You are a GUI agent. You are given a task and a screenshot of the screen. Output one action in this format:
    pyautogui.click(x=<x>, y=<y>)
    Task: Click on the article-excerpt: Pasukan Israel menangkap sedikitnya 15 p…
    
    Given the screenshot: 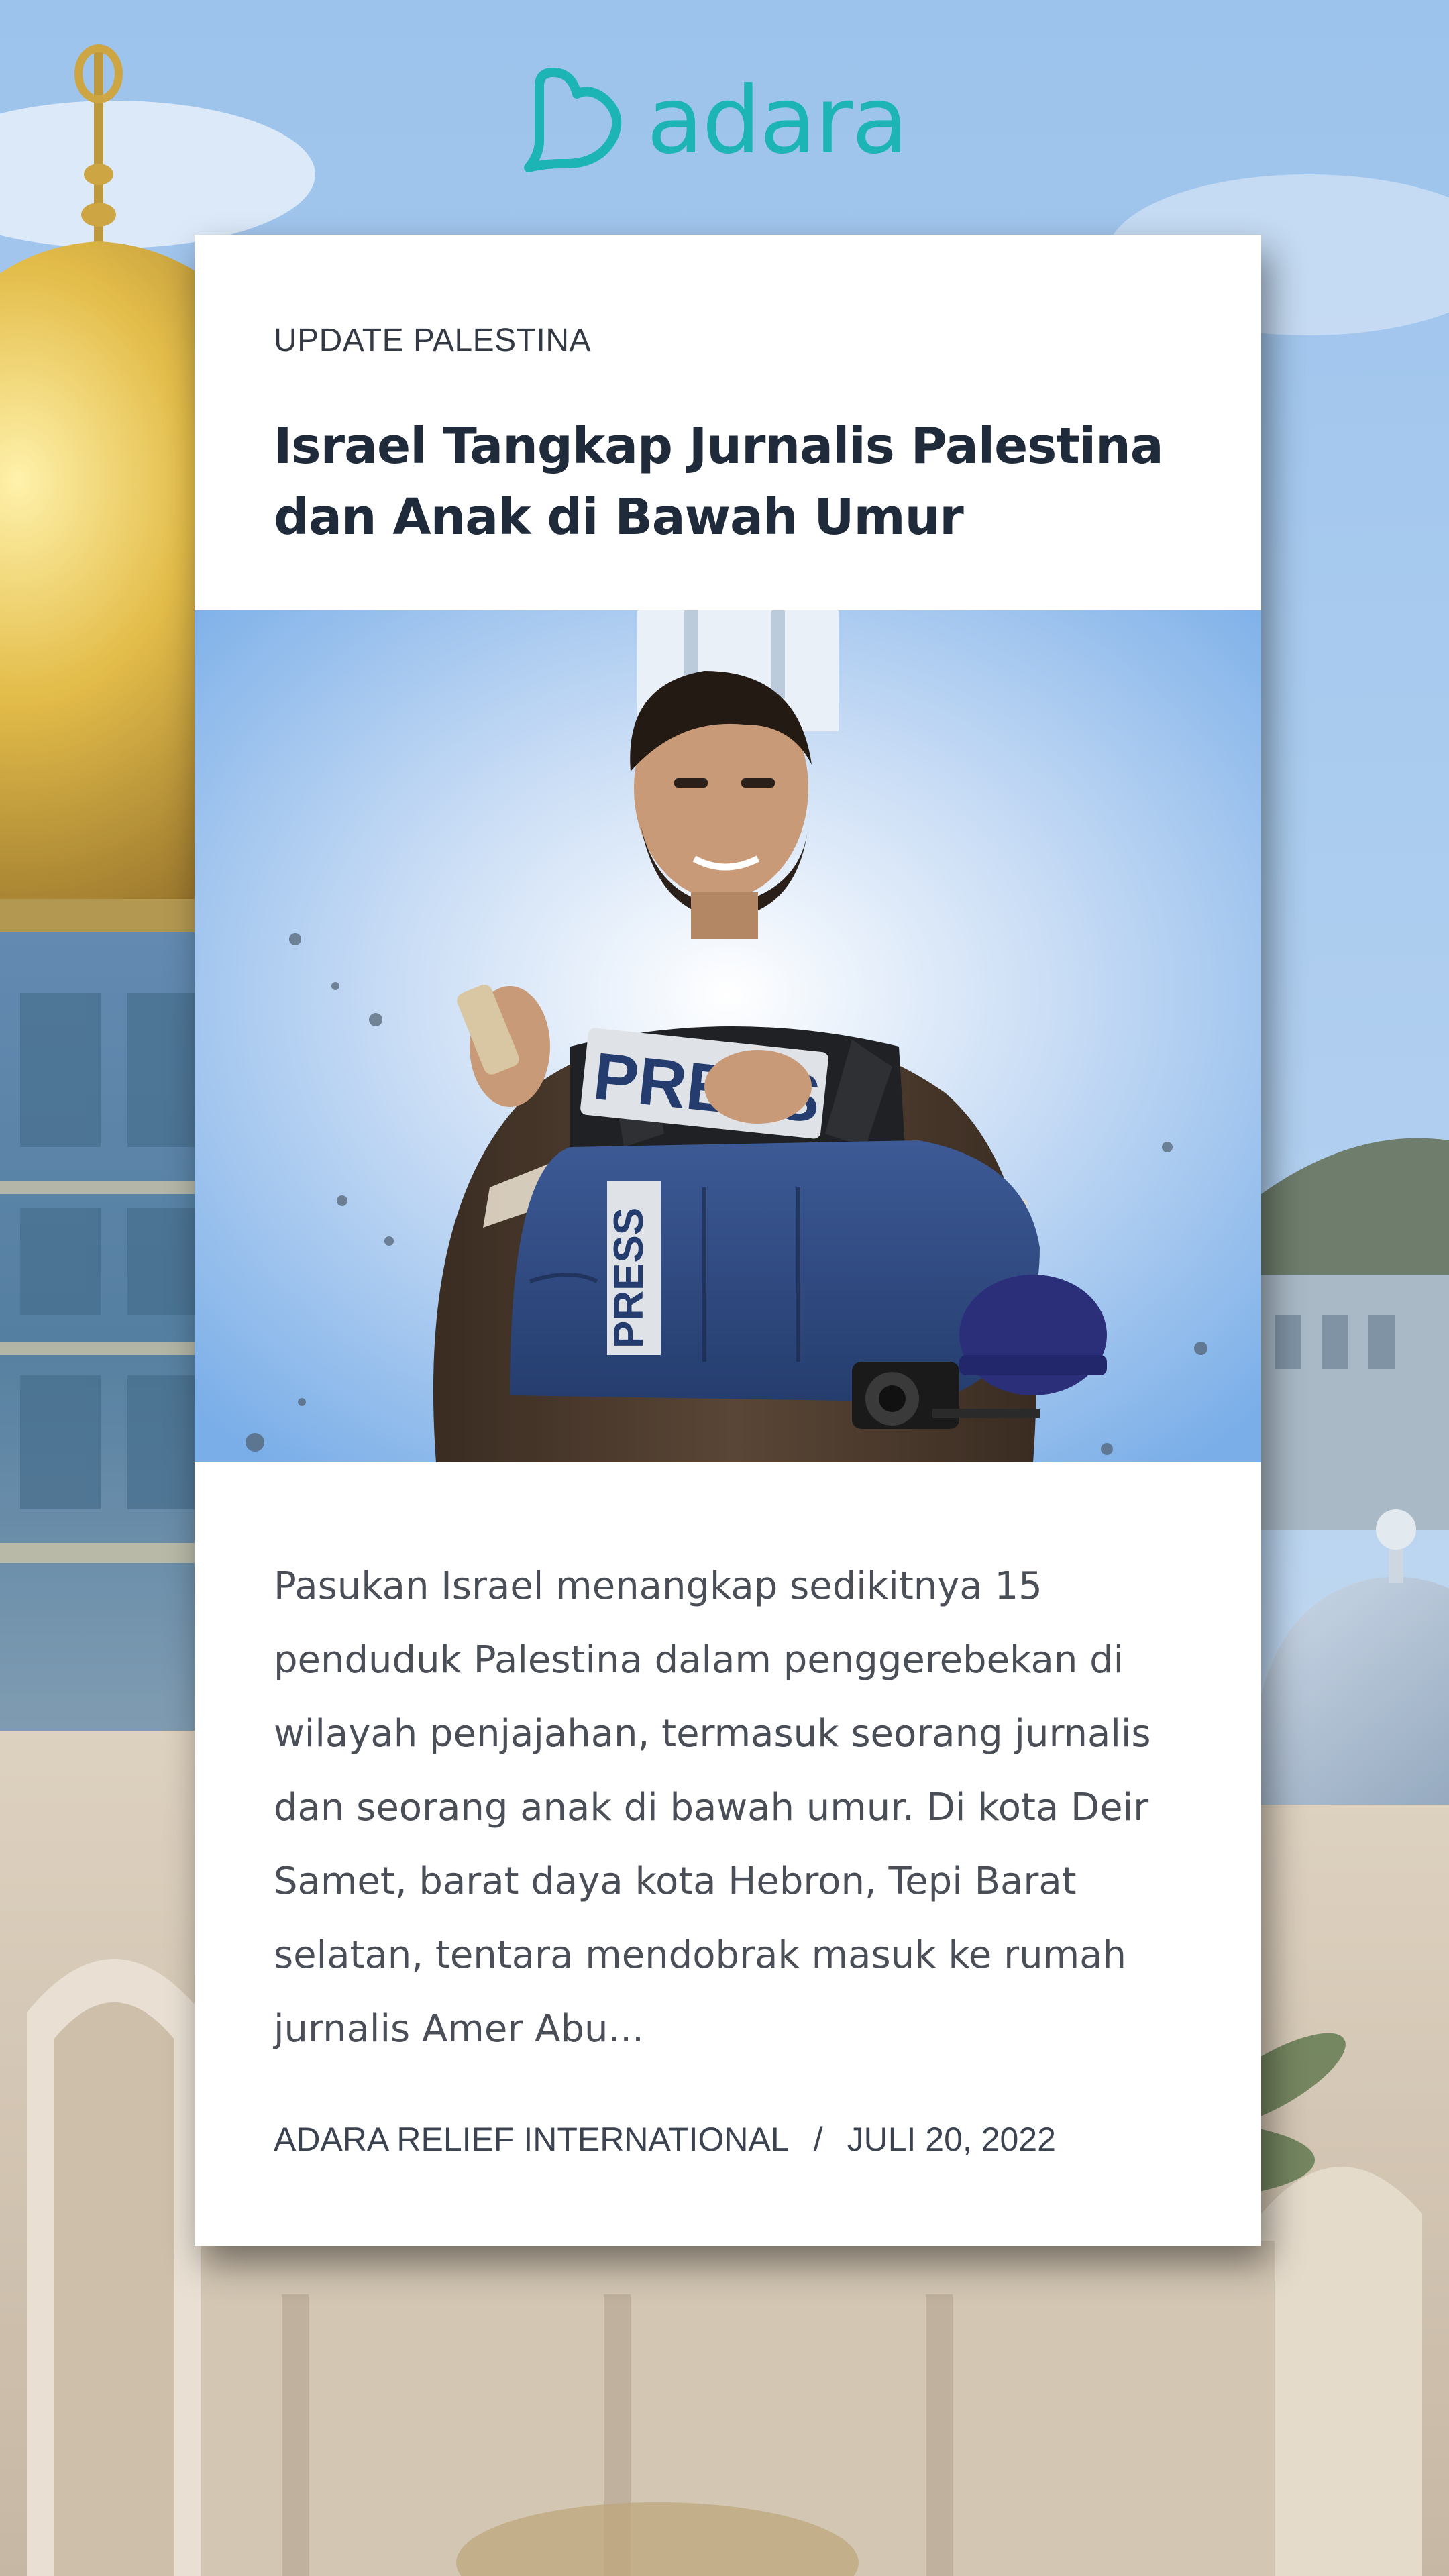 What is the action you would take?
    pyautogui.click(x=712, y=1807)
    